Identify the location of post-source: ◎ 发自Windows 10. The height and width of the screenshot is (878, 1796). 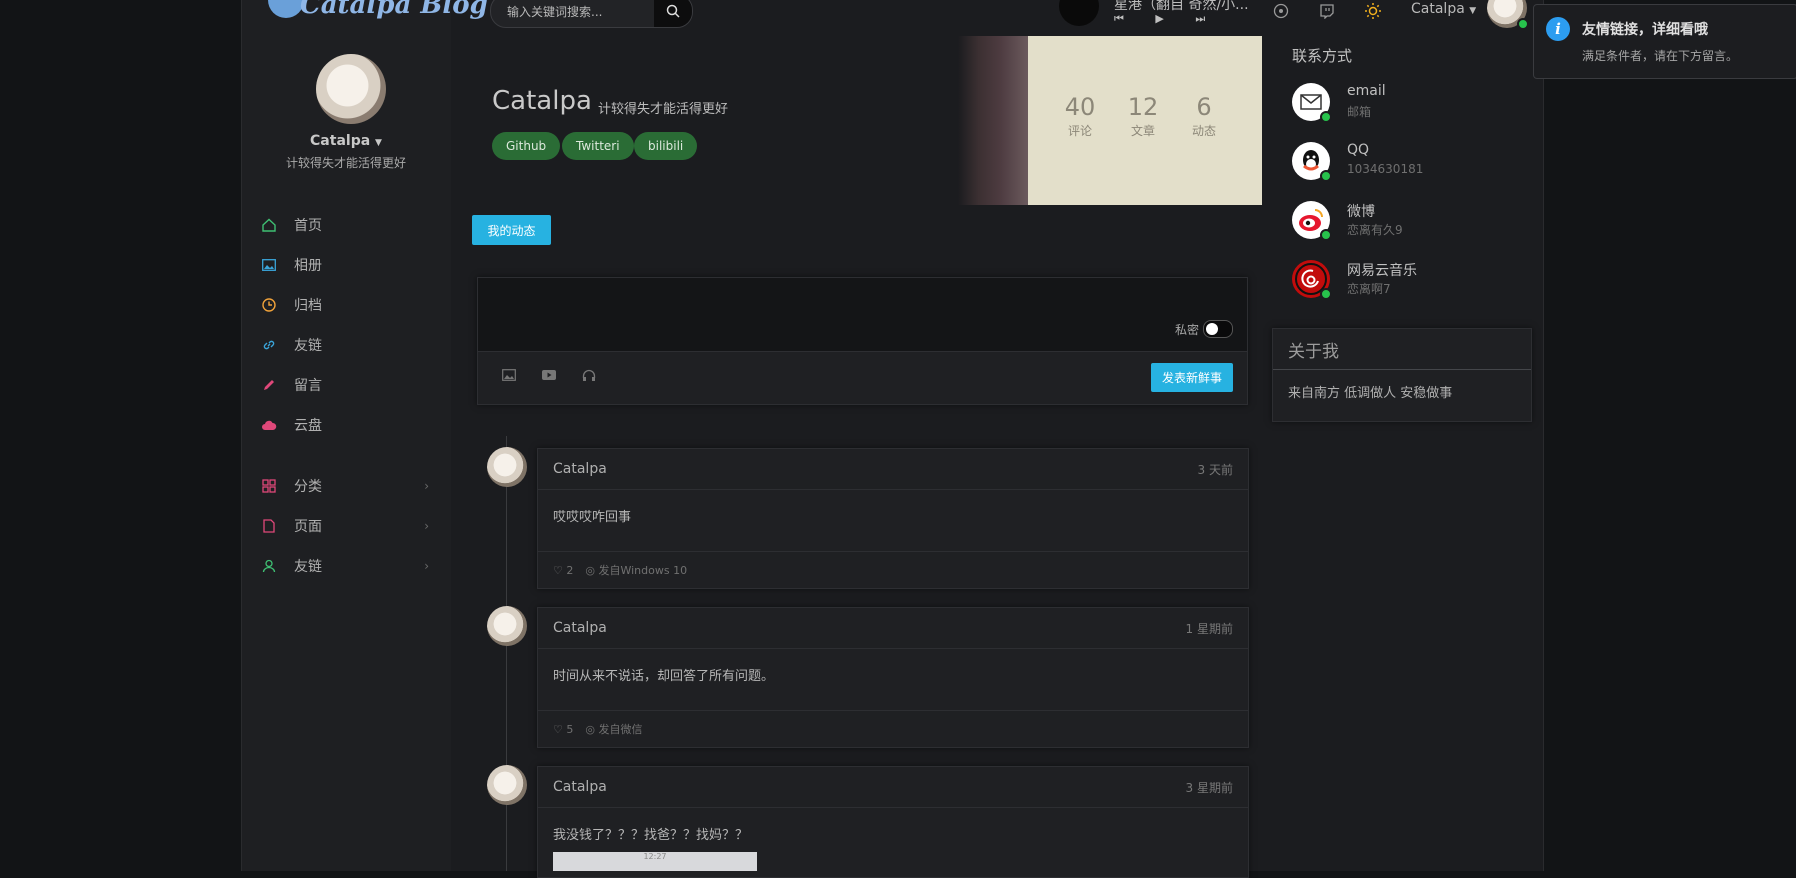
(636, 570).